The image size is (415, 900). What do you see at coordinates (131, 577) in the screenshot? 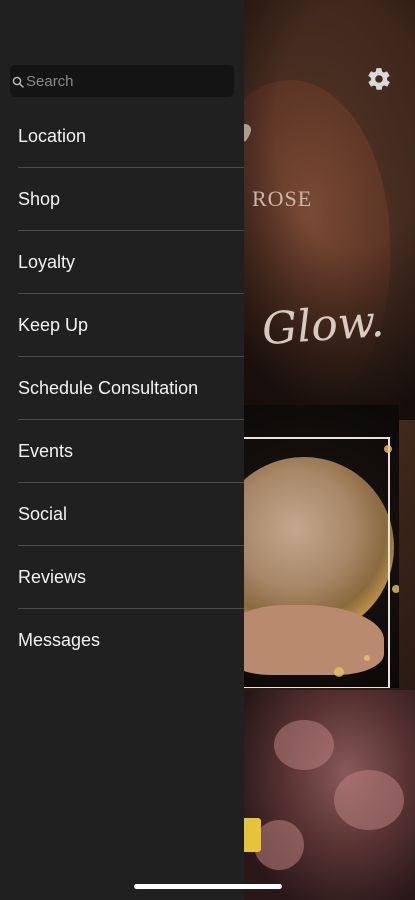
I see `menu-item-reviews: Reviews` at bounding box center [131, 577].